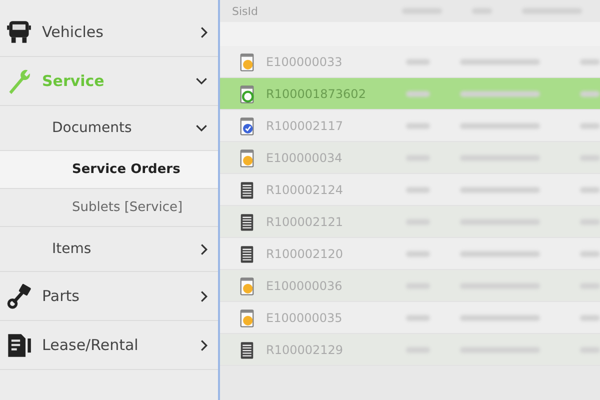 The image size is (600, 400). I want to click on table-cell-text: R100002117, so click(305, 125).